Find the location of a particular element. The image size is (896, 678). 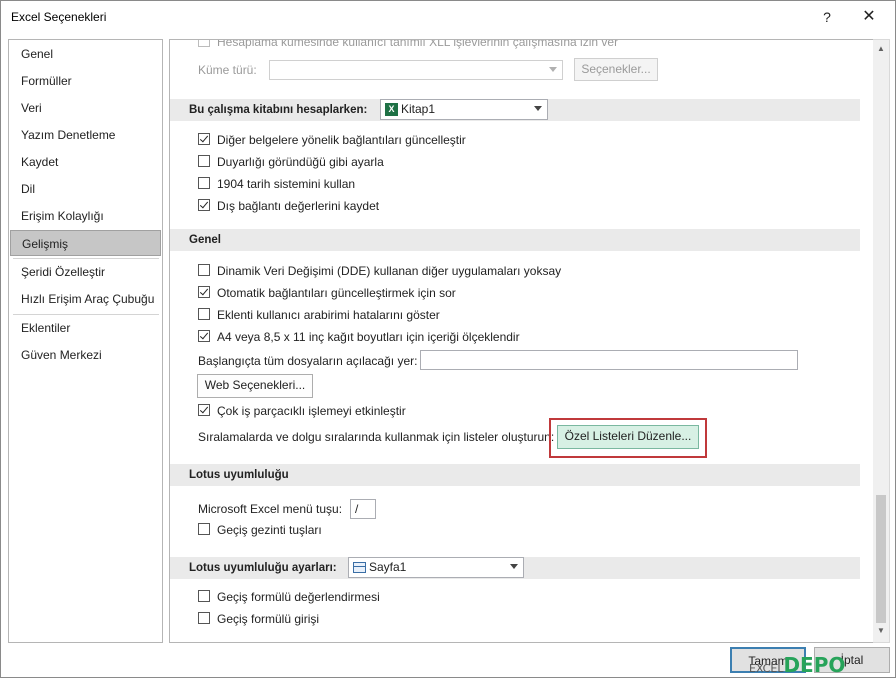

addin-errors-checkbox is located at coordinates (204, 314).